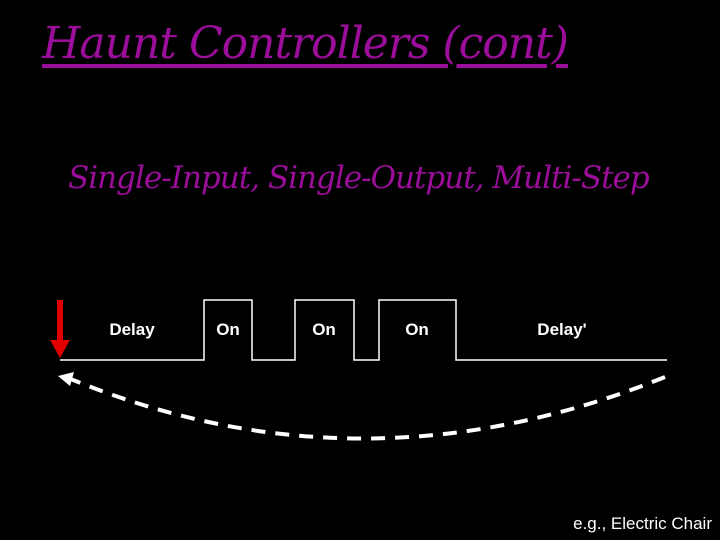 This screenshot has height=540, width=720. What do you see at coordinates (417, 329) in the screenshot?
I see `segment-label-on-3: On` at bounding box center [417, 329].